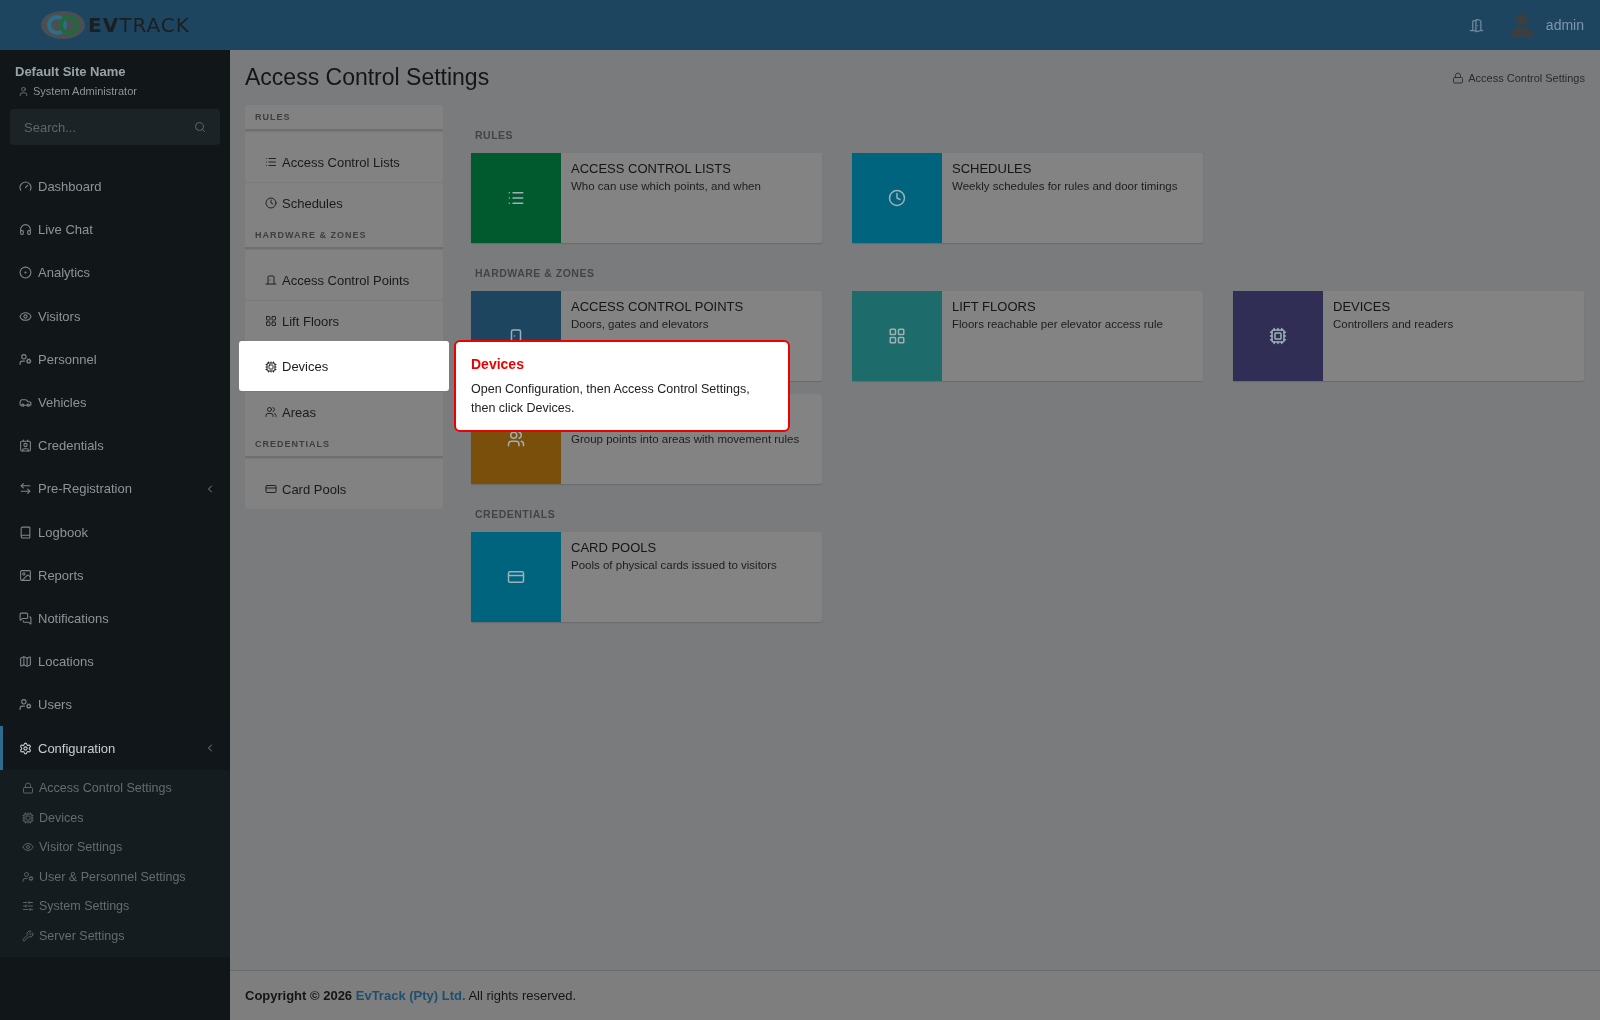 The image size is (1600, 1020). Describe the element at coordinates (115, 618) in the screenshot. I see `sidebar-item: Notifications` at that location.